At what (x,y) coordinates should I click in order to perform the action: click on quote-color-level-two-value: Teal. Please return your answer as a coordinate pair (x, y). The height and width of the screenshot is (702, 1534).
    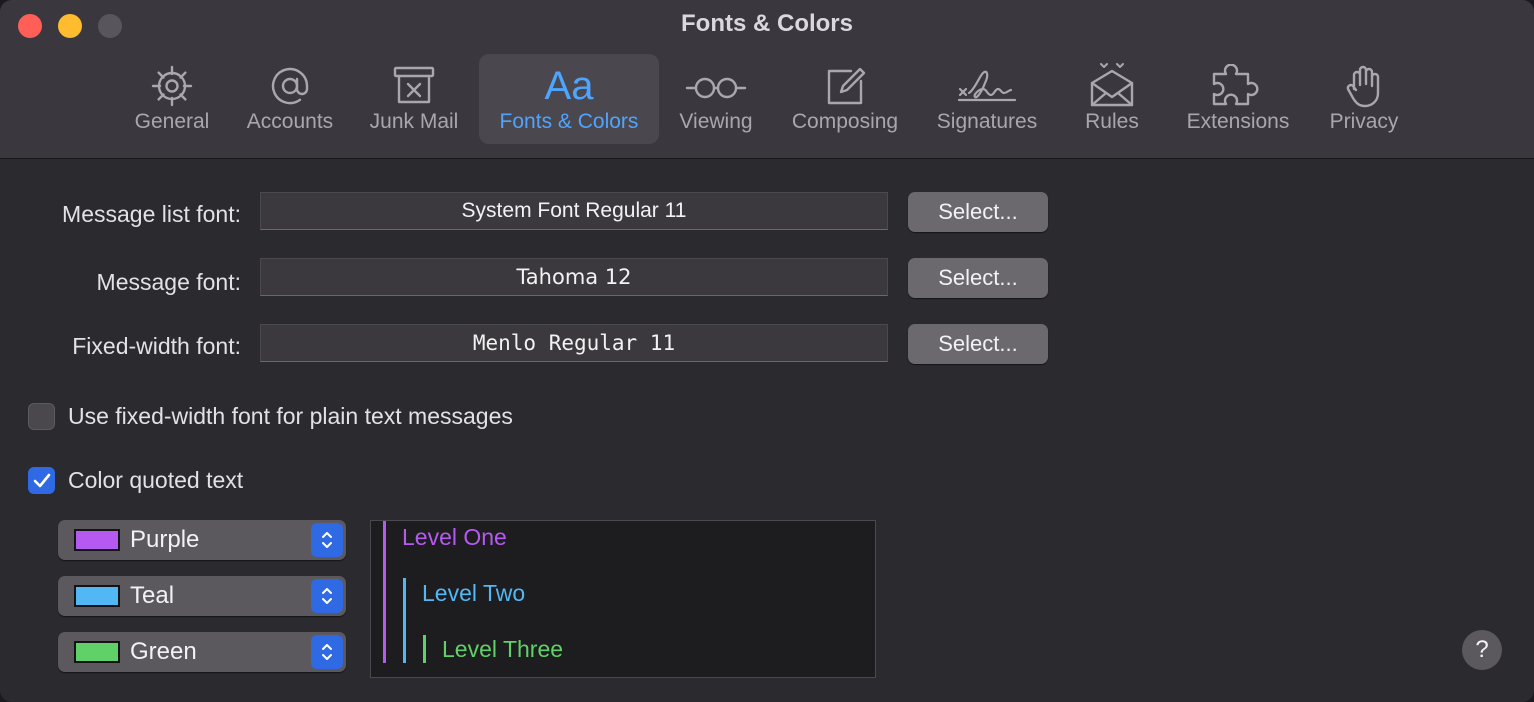
    Looking at the image, I should click on (152, 595).